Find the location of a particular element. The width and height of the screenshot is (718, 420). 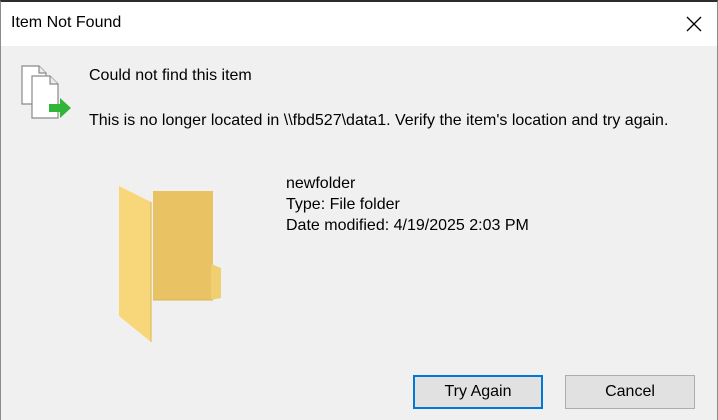

close-button is located at coordinates (694, 24).